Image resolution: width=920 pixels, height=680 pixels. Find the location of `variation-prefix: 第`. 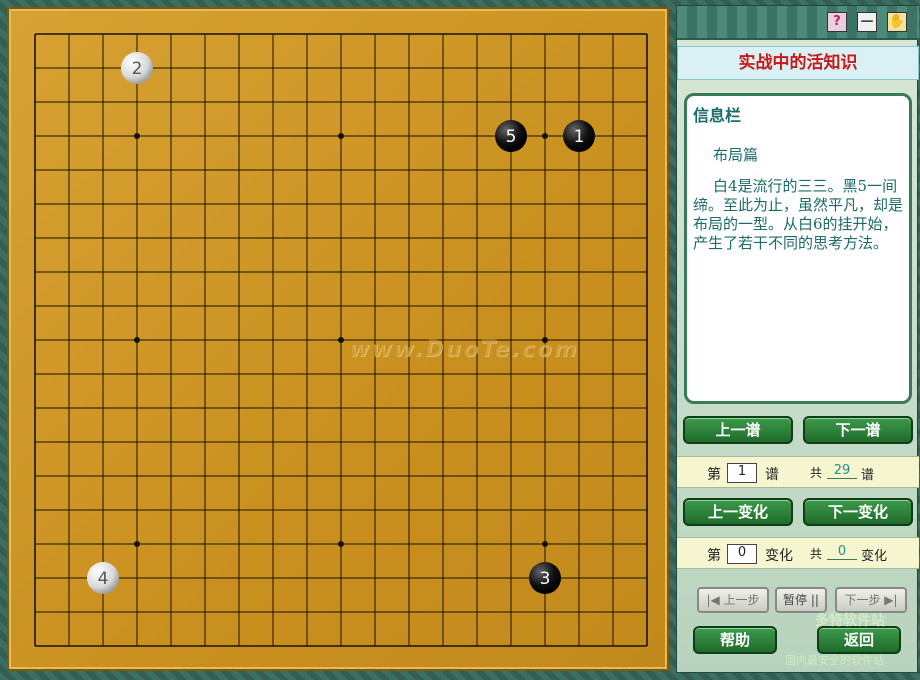

variation-prefix: 第 is located at coordinates (714, 556).